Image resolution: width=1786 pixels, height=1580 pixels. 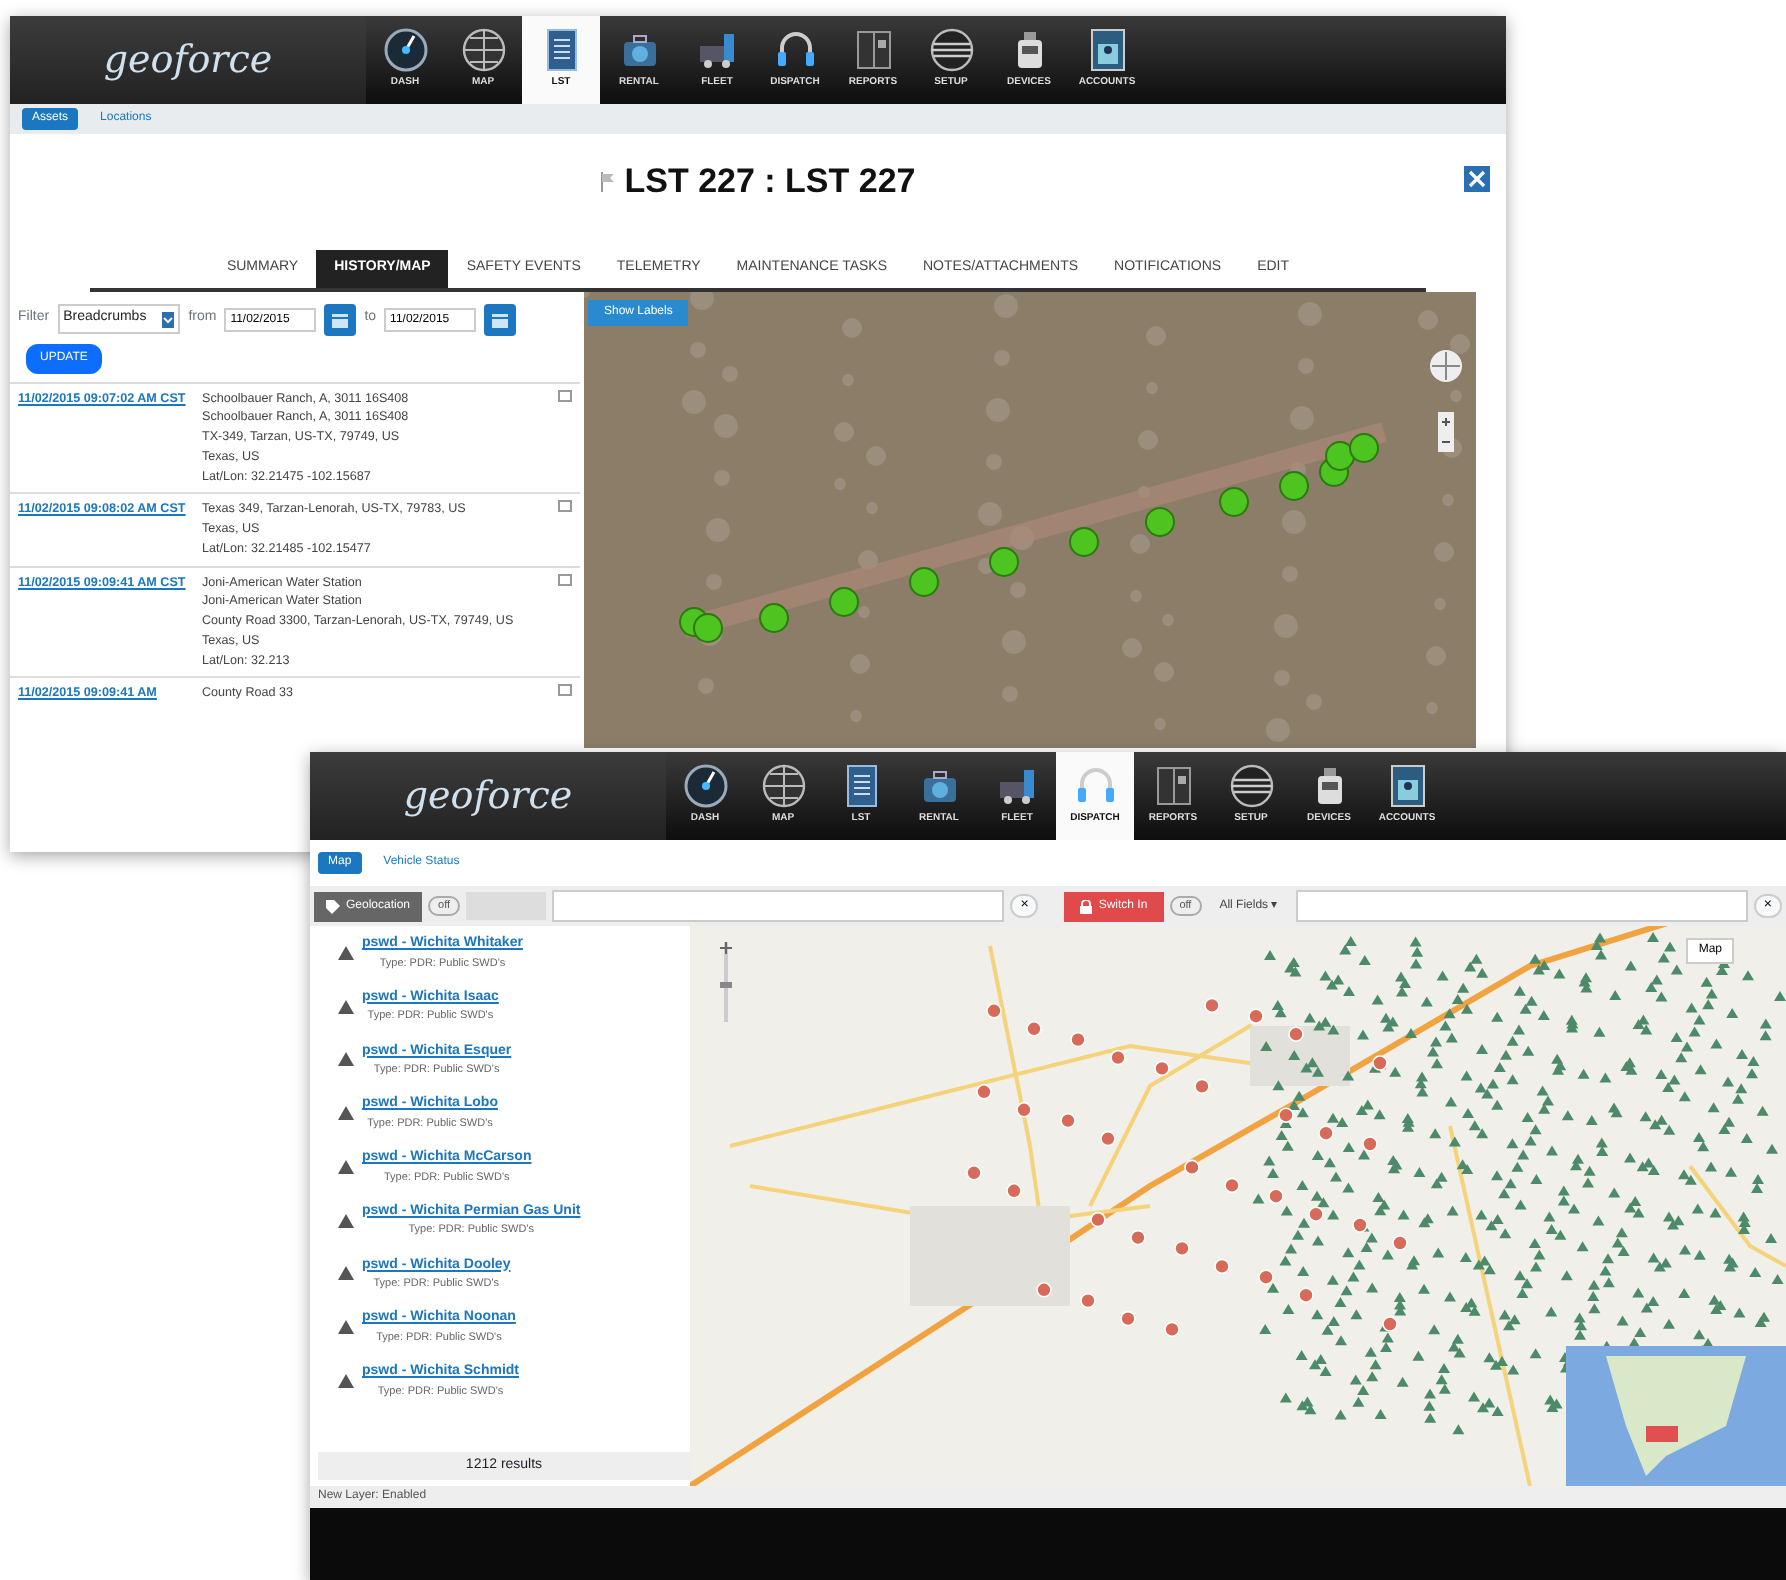 I want to click on record-title: LST 227, so click(x=770, y=182).